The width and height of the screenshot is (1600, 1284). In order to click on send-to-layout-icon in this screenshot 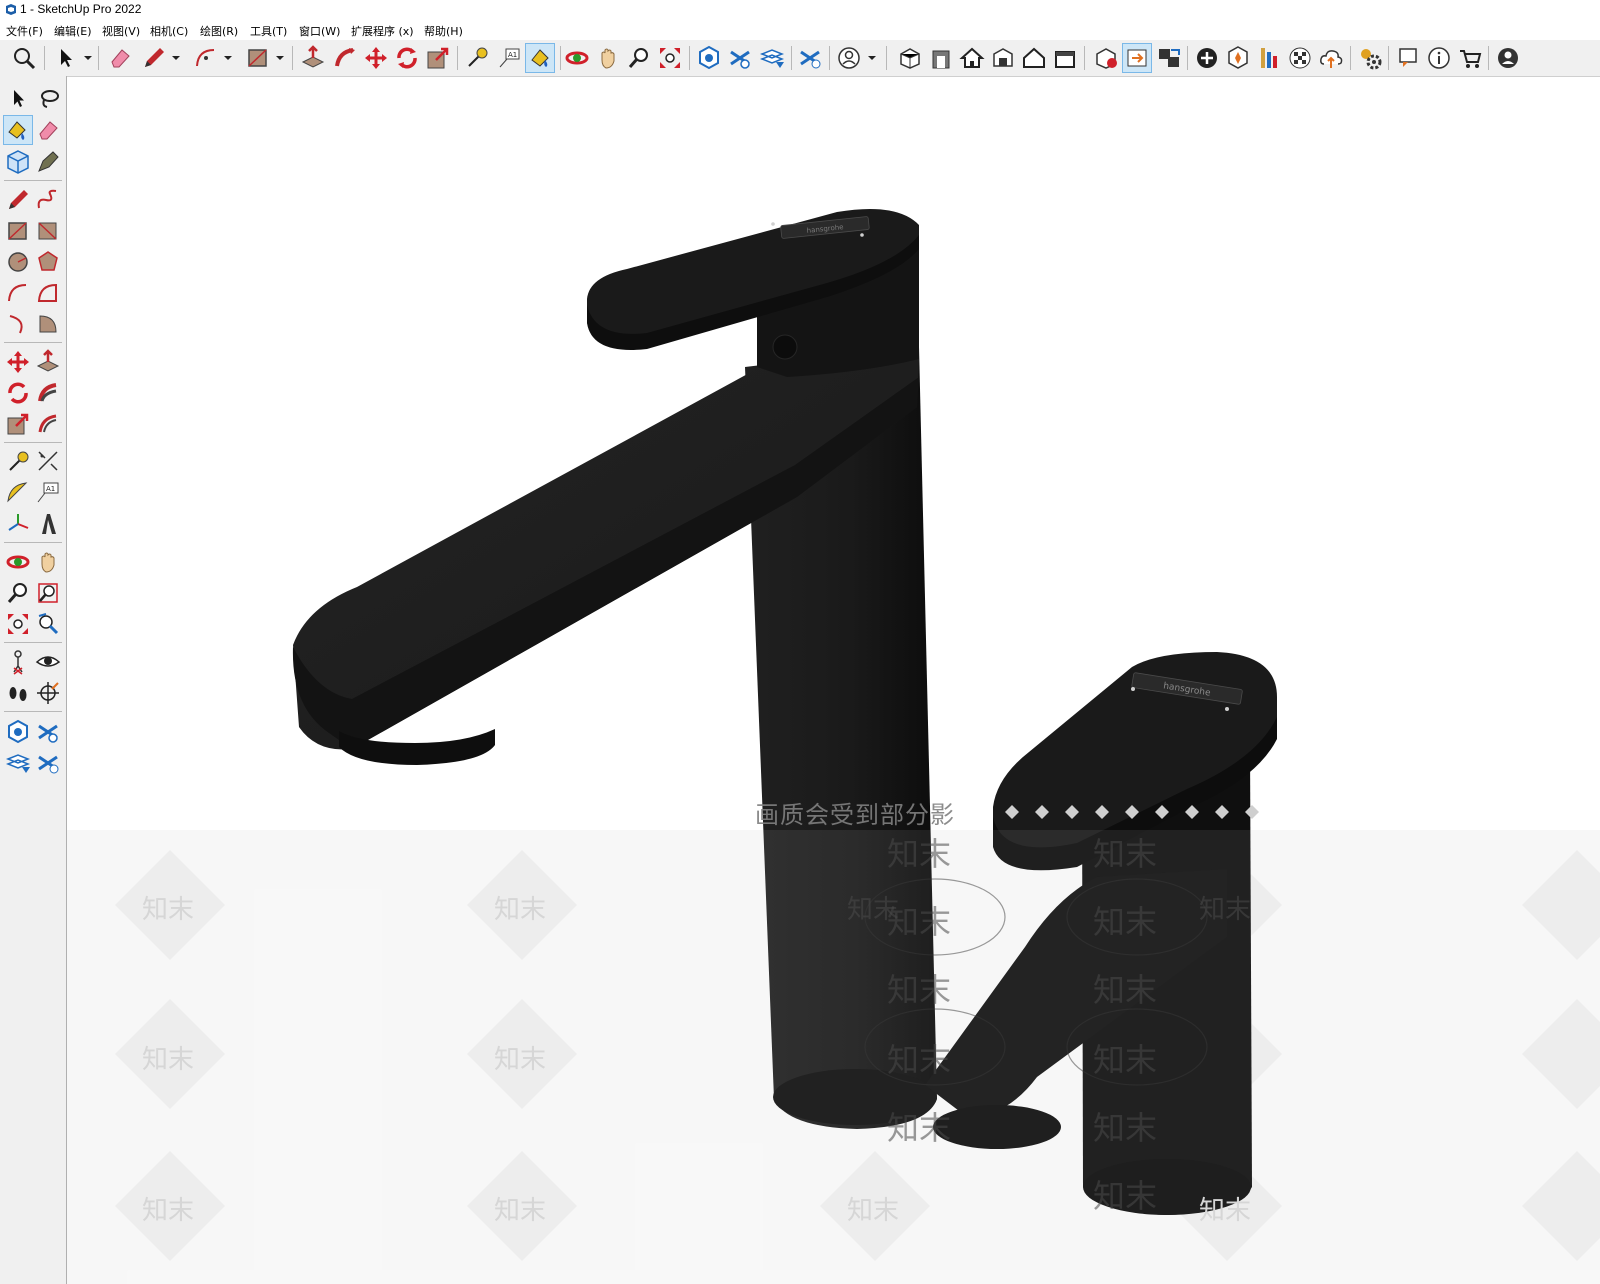, I will do `click(1169, 58)`.